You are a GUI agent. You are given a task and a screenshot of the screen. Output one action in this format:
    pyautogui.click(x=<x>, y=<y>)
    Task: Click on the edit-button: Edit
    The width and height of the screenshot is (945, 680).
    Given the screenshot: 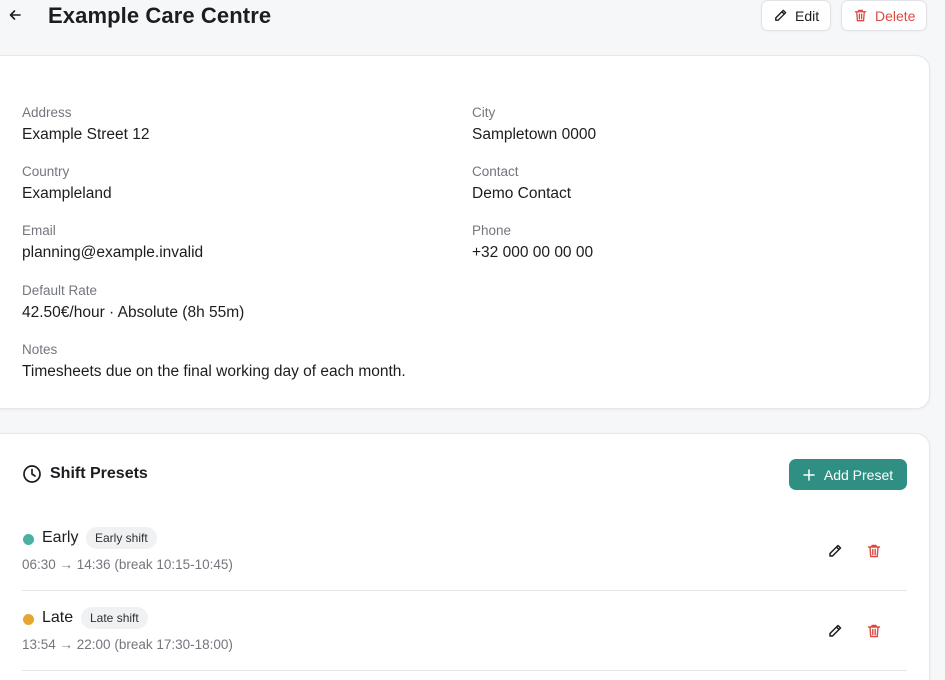 What is the action you would take?
    pyautogui.click(x=796, y=15)
    